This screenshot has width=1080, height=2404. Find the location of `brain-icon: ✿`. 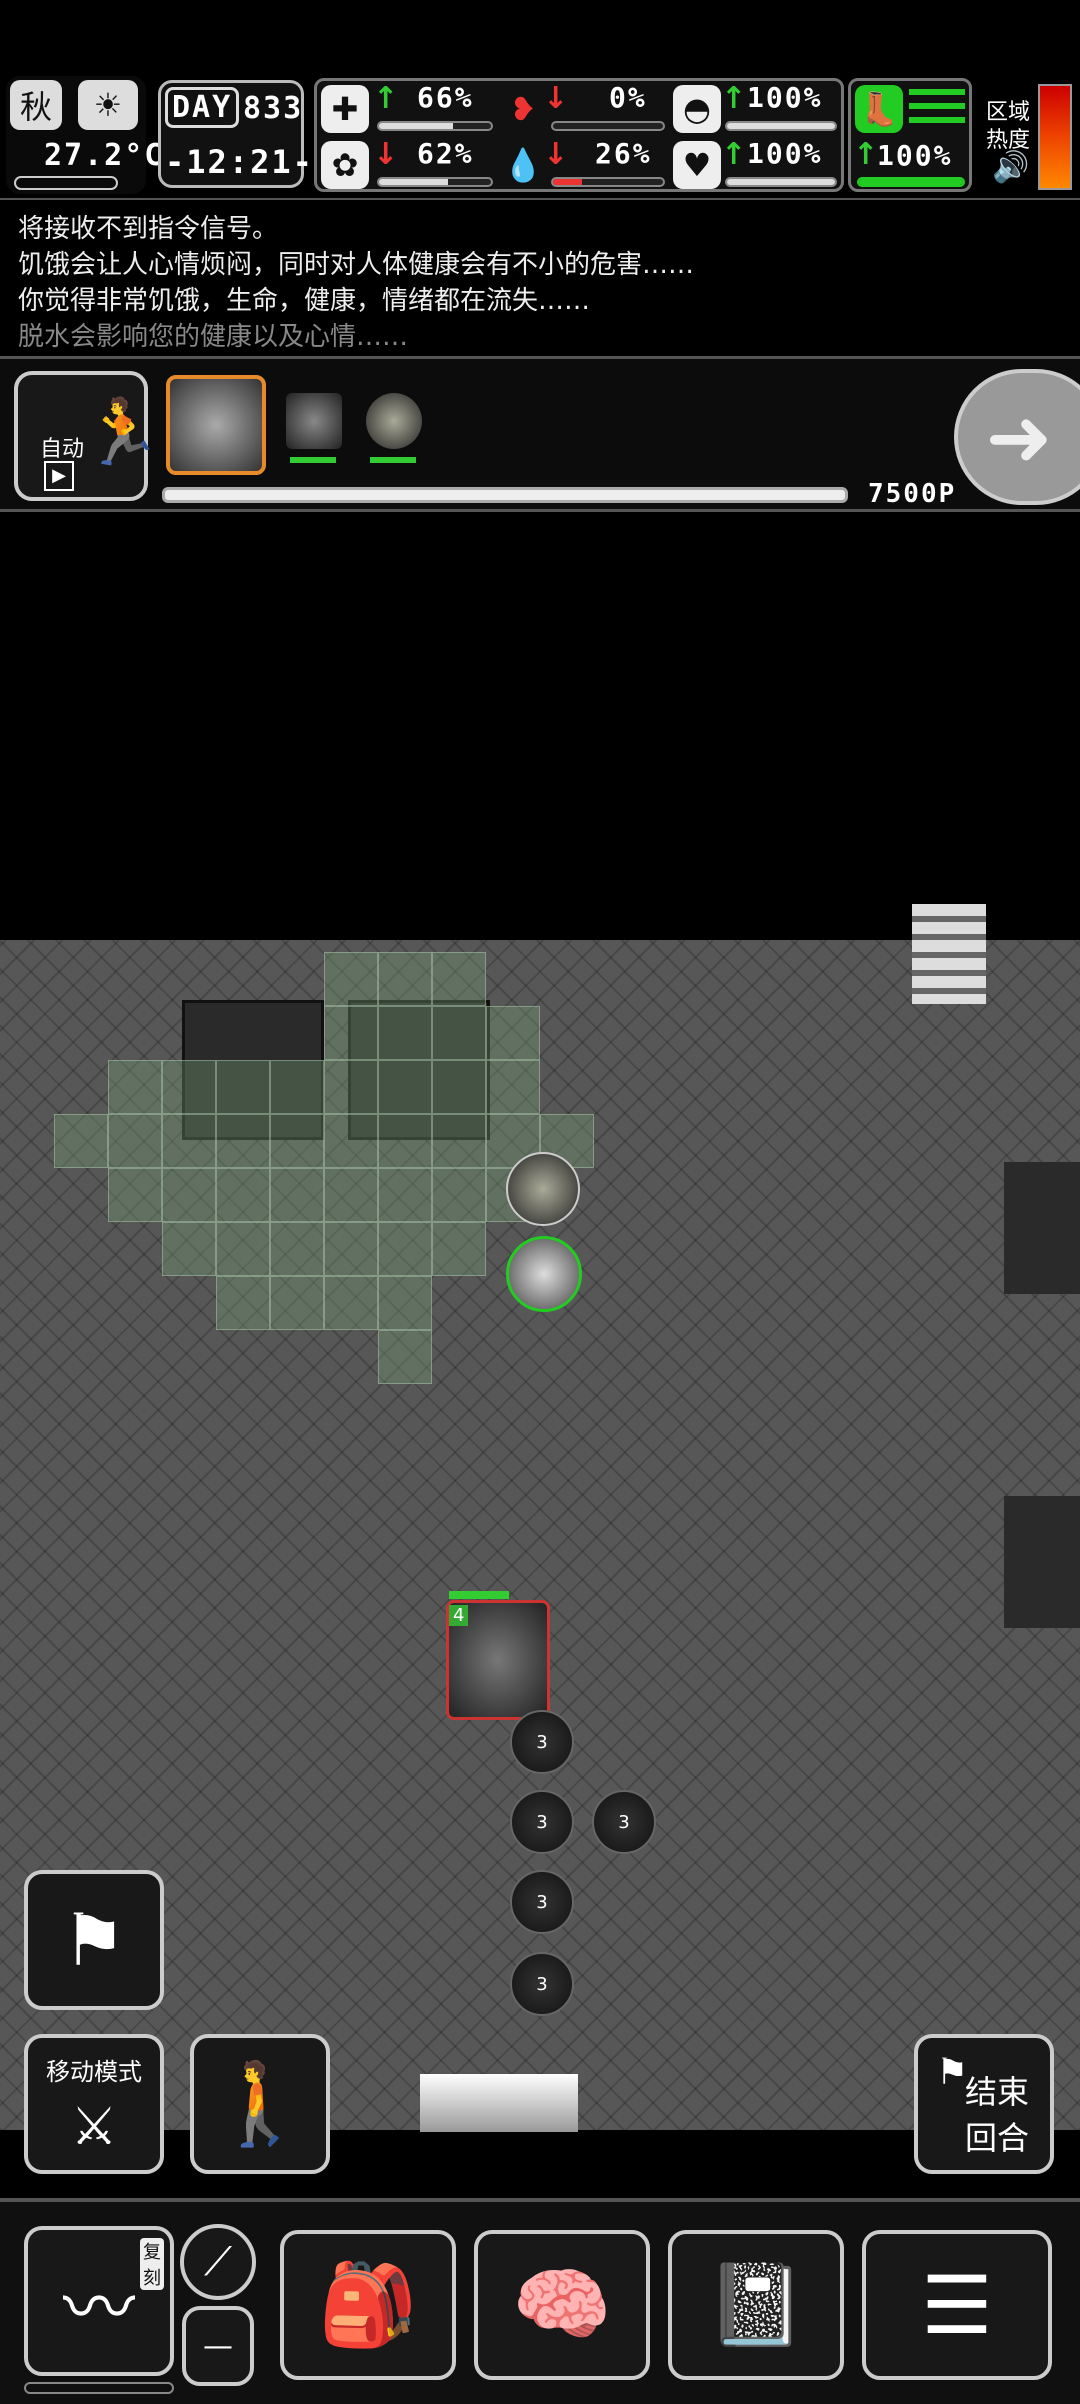

brain-icon: ✿ is located at coordinates (345, 165).